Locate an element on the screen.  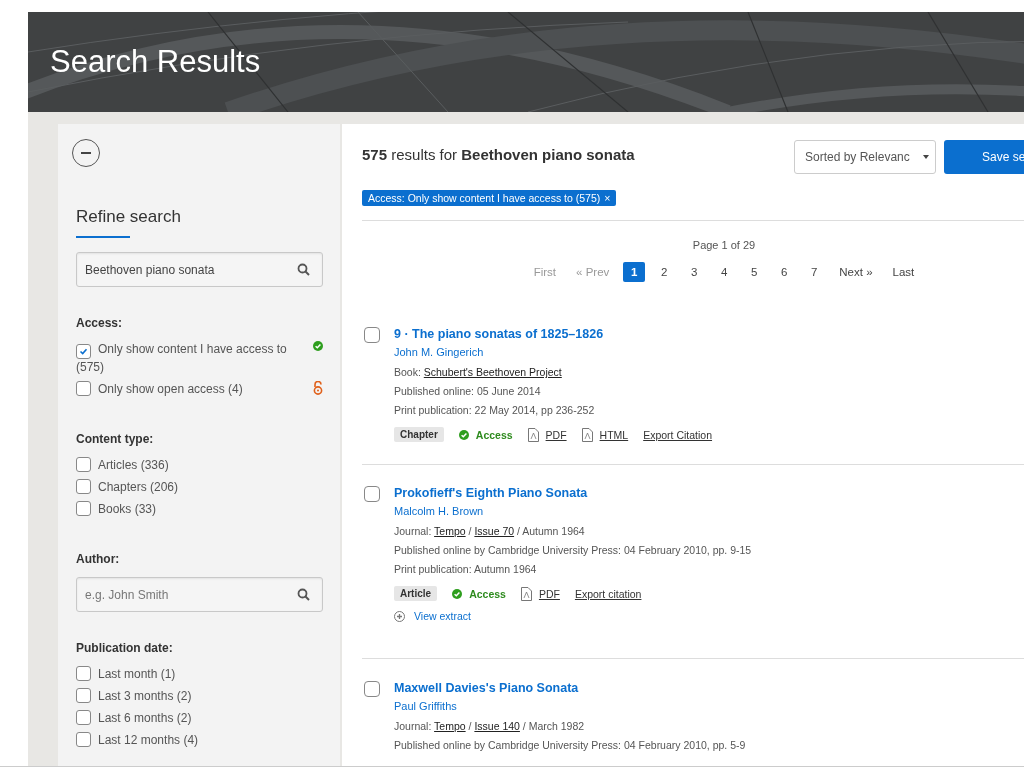
save-search-button: Save se is located at coordinates (984, 157).